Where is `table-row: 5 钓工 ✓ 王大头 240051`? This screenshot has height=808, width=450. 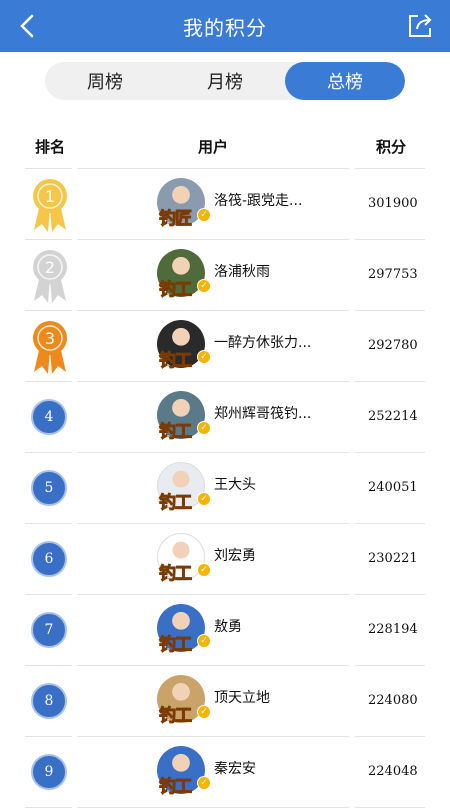 table-row: 5 钓工 ✓ 王大头 240051 is located at coordinates (225, 487).